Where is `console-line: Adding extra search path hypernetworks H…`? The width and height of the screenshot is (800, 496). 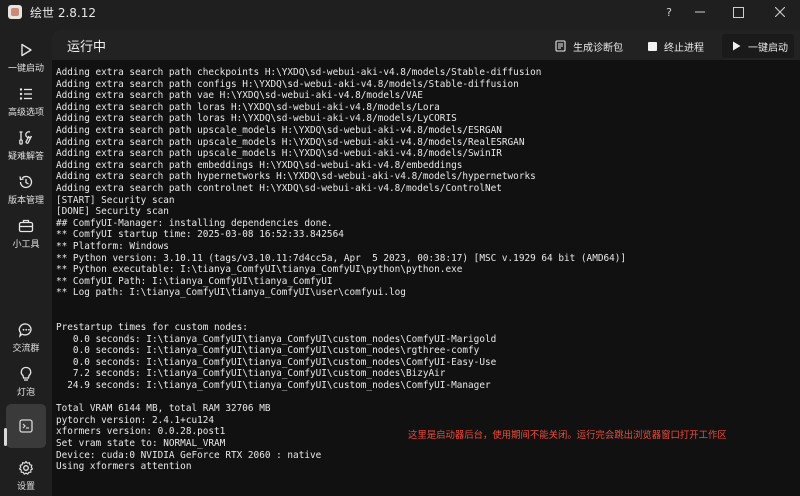 console-line: Adding extra search path hypernetworks H… is located at coordinates (296, 177).